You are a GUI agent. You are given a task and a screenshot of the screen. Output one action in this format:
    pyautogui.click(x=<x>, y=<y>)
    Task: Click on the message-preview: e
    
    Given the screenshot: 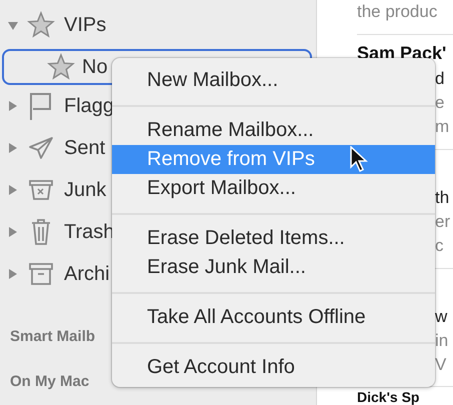 What is the action you would take?
    pyautogui.click(x=440, y=103)
    